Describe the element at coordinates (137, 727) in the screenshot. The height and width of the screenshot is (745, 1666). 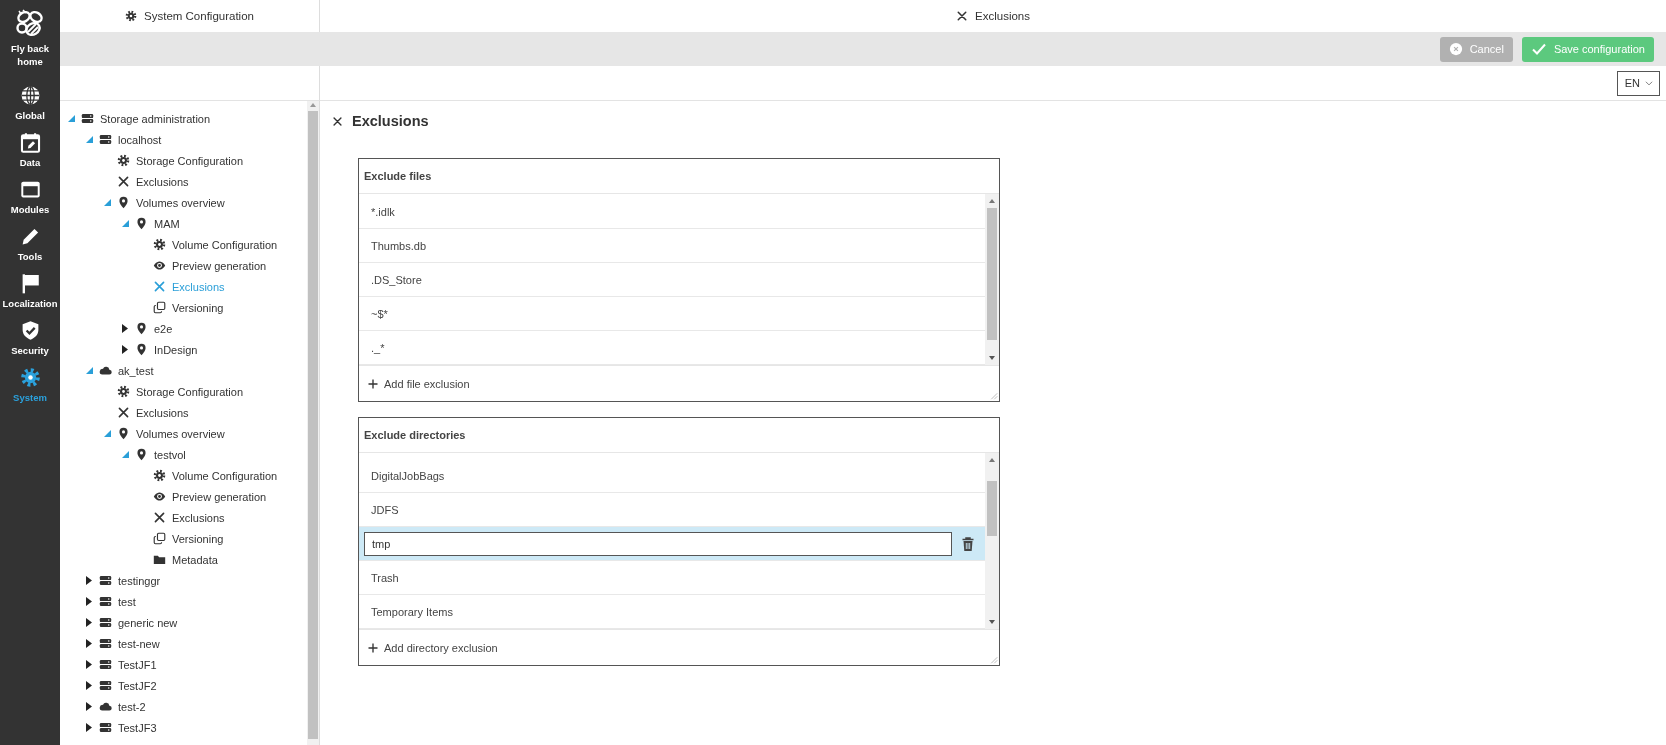
I see `tree-item: TestJF3` at that location.